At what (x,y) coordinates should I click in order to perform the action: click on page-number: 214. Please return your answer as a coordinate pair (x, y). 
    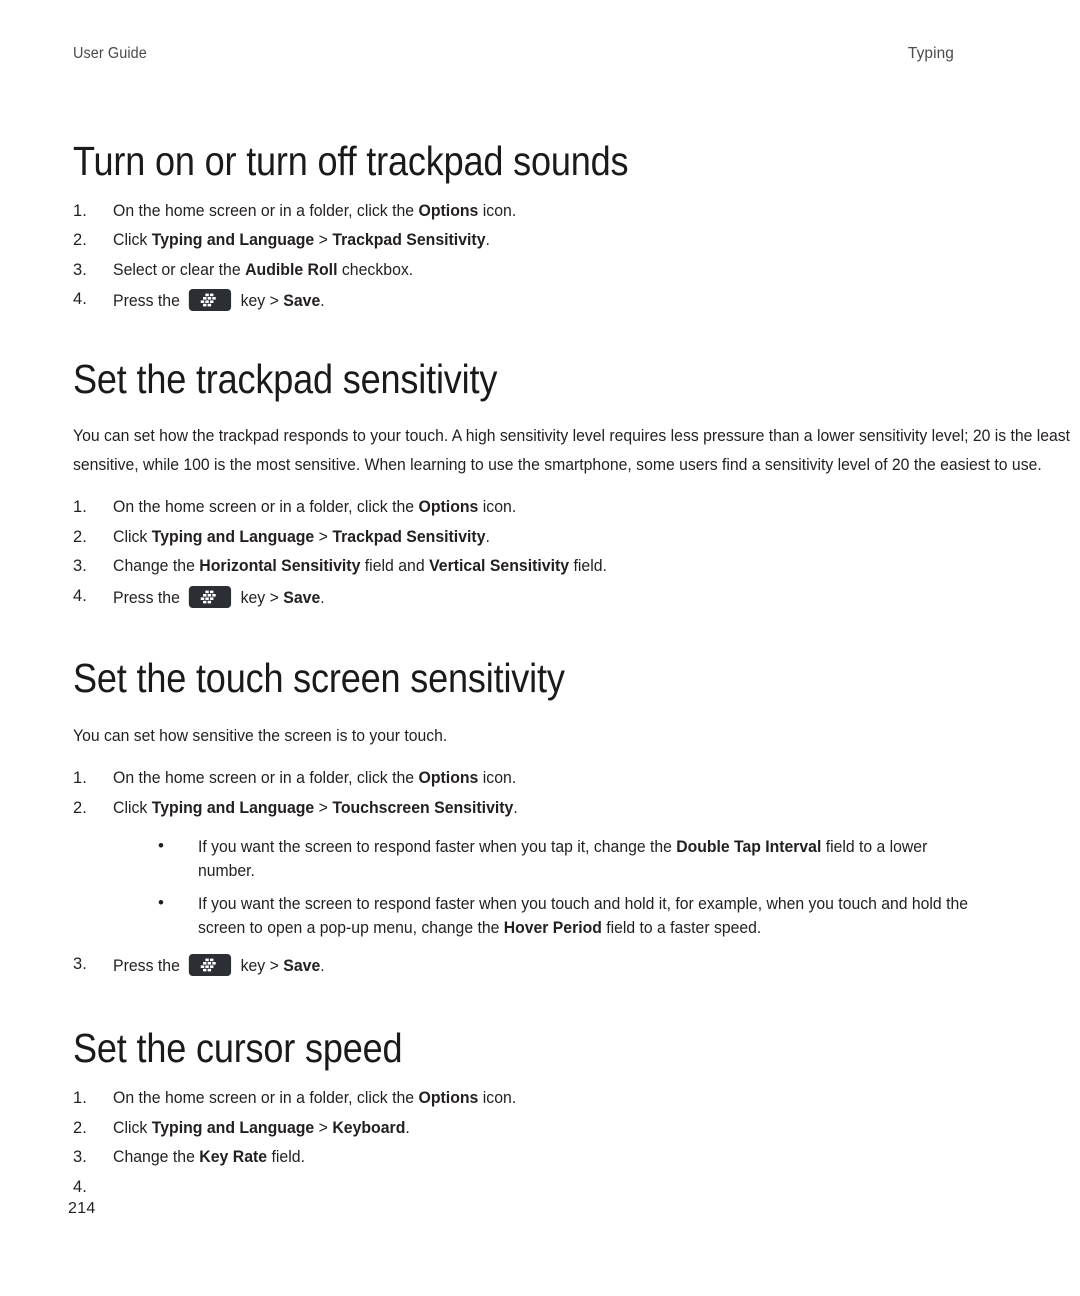
    Looking at the image, I should click on (82, 1208).